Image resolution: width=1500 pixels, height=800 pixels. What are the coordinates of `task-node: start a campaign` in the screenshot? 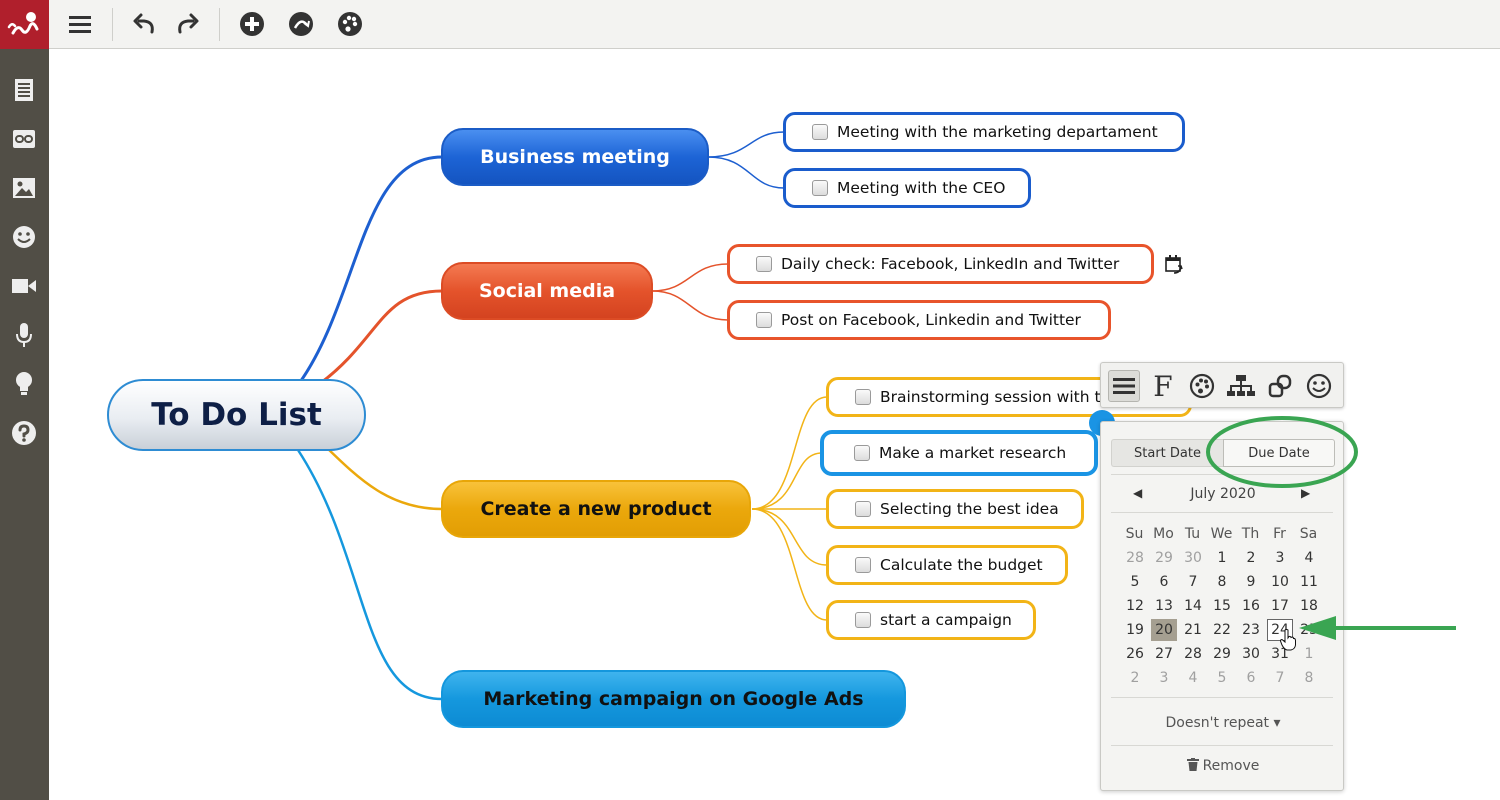 It's located at (931, 620).